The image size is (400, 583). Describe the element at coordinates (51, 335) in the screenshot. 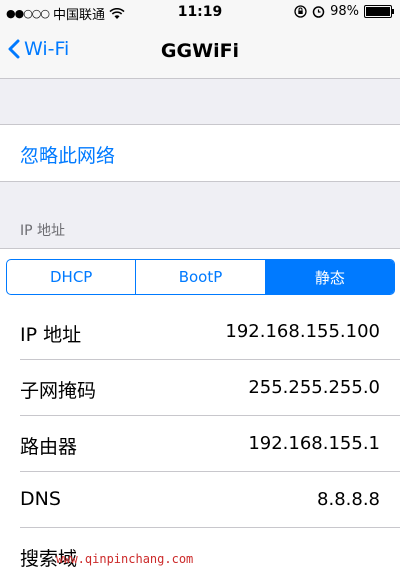

I see `ip-address-label: IP 地址` at that location.